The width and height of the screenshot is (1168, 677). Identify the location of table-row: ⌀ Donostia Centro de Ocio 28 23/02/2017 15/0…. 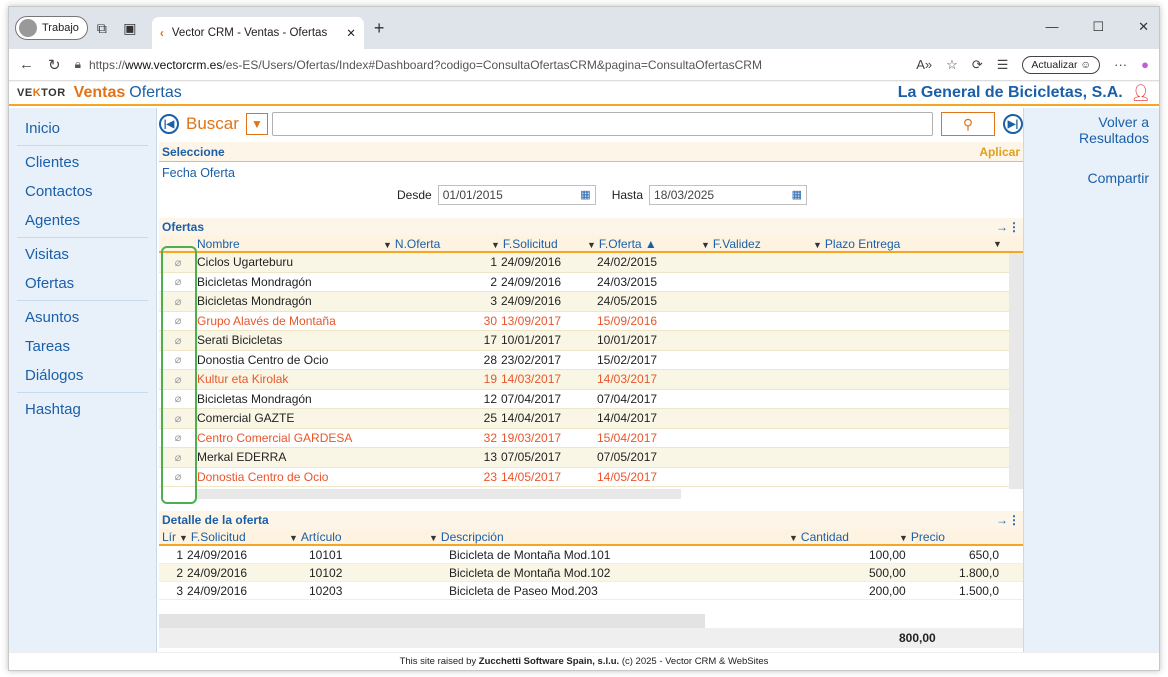
(584, 360).